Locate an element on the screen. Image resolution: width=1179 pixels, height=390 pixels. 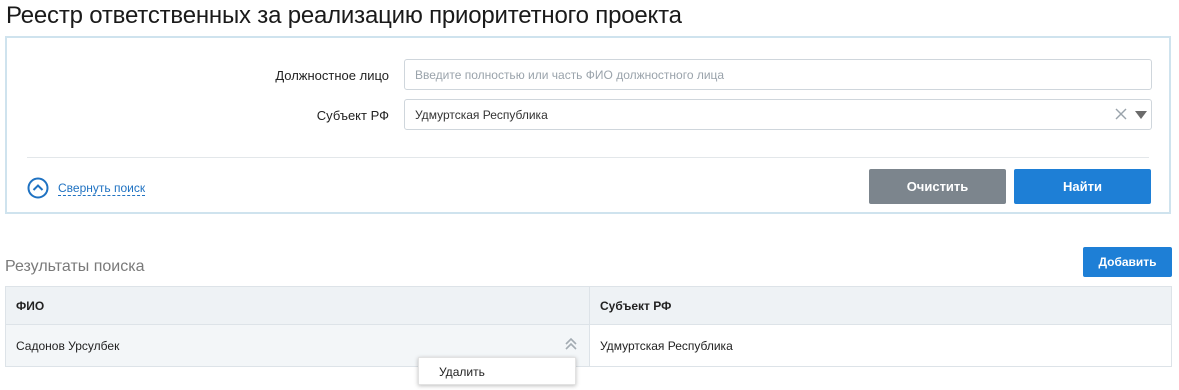
table-header-row: ФИО Субъект РФ is located at coordinates (588, 305).